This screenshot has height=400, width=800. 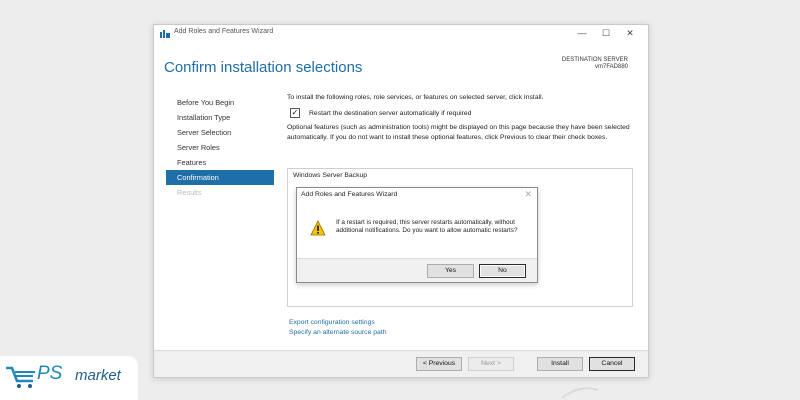 I want to click on minimize-icon: —, so click(x=582, y=33).